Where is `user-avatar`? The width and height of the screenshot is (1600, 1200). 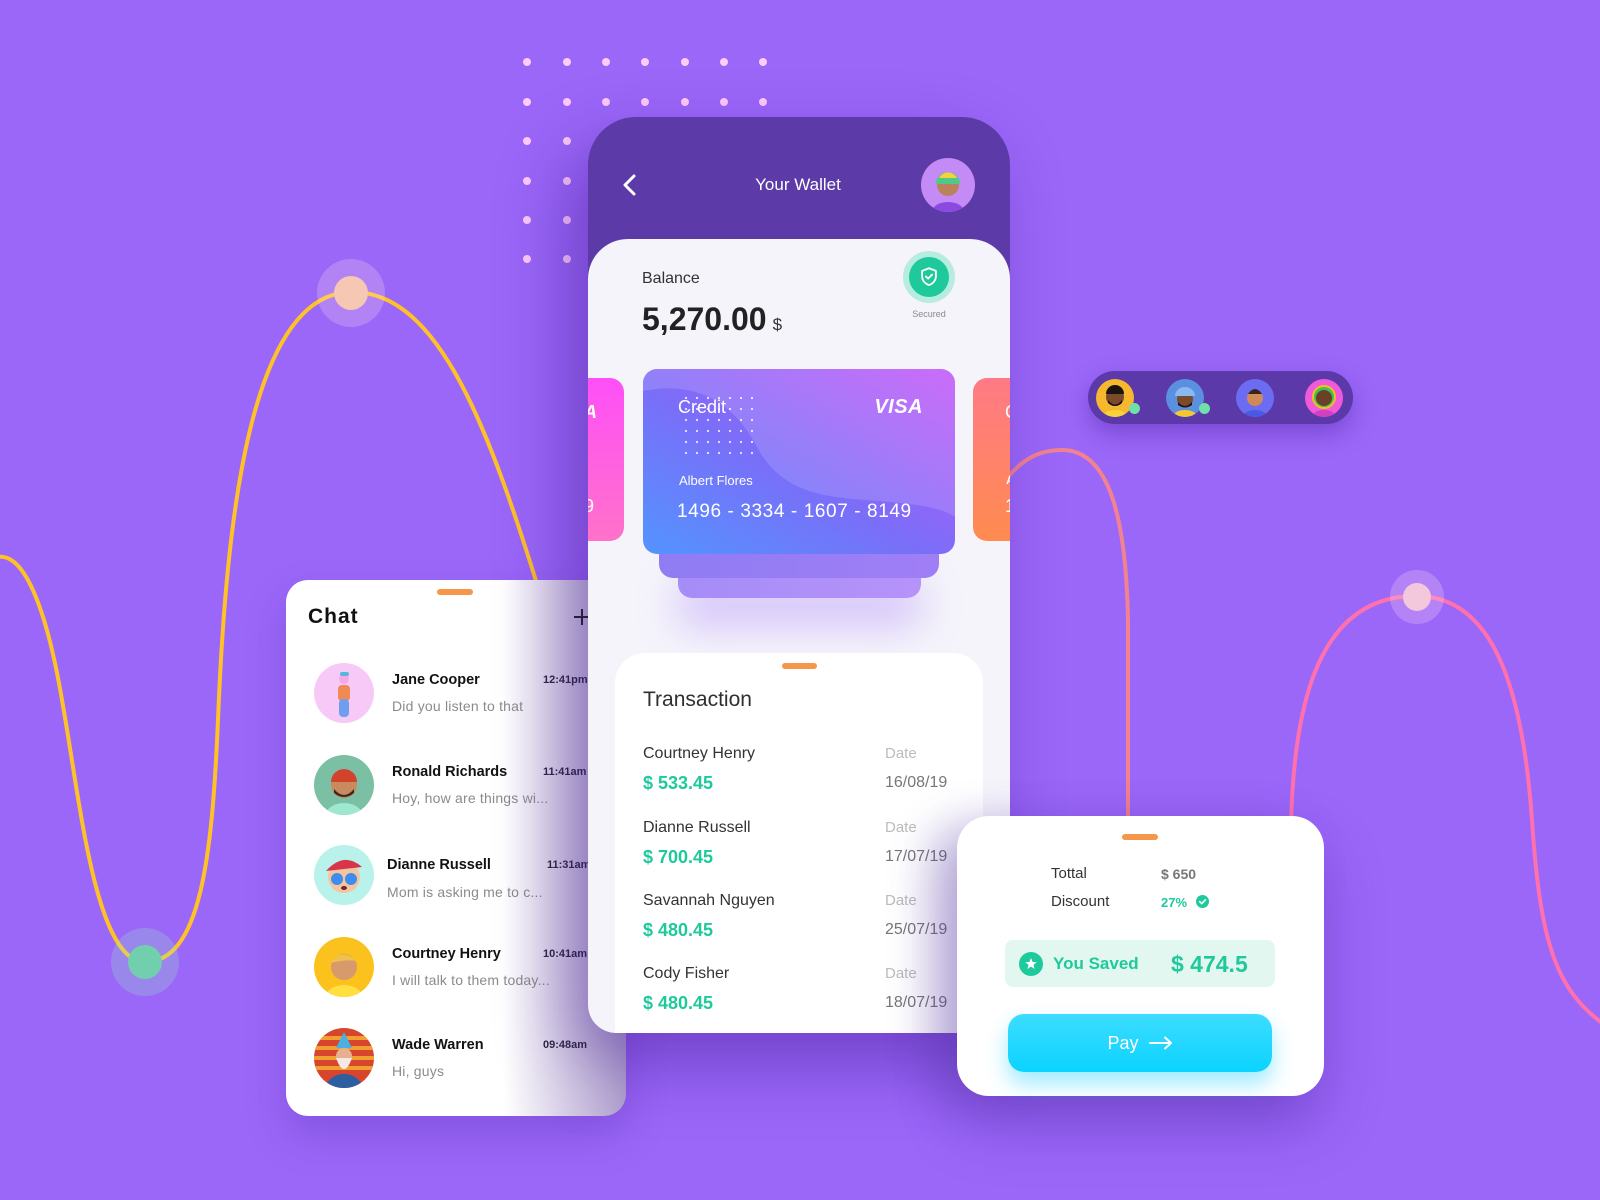 user-avatar is located at coordinates (948, 185).